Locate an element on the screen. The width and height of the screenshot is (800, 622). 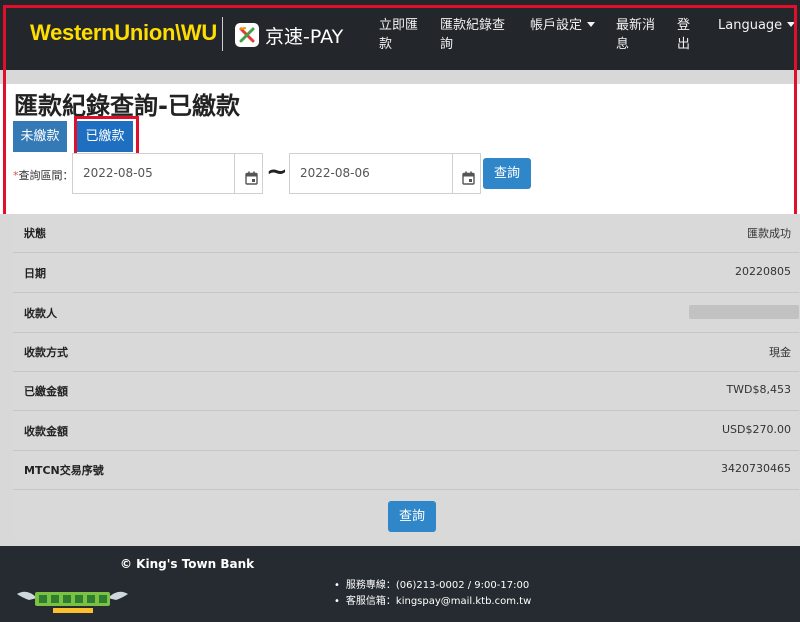
result-row-paid-amount: 已繳金額 TWD$8,453 is located at coordinates (406, 391).